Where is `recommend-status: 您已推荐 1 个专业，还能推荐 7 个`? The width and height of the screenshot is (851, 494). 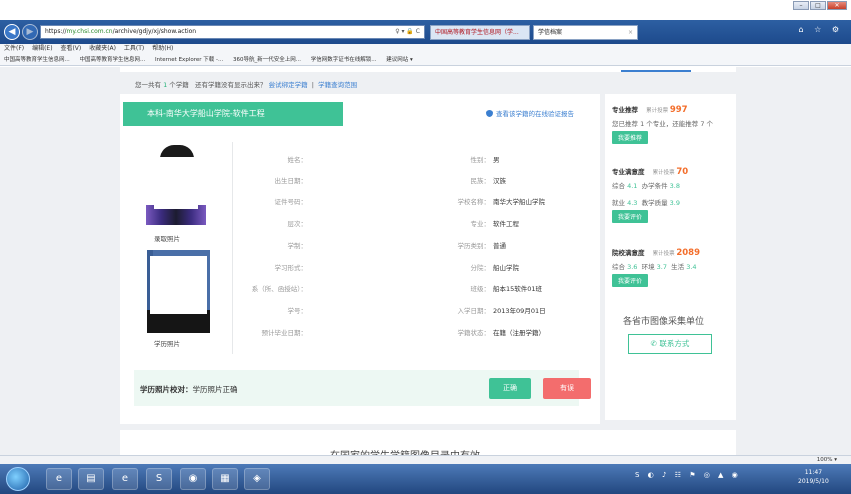 recommend-status: 您已推荐 1 个专业，还能推荐 7 个 is located at coordinates (663, 124).